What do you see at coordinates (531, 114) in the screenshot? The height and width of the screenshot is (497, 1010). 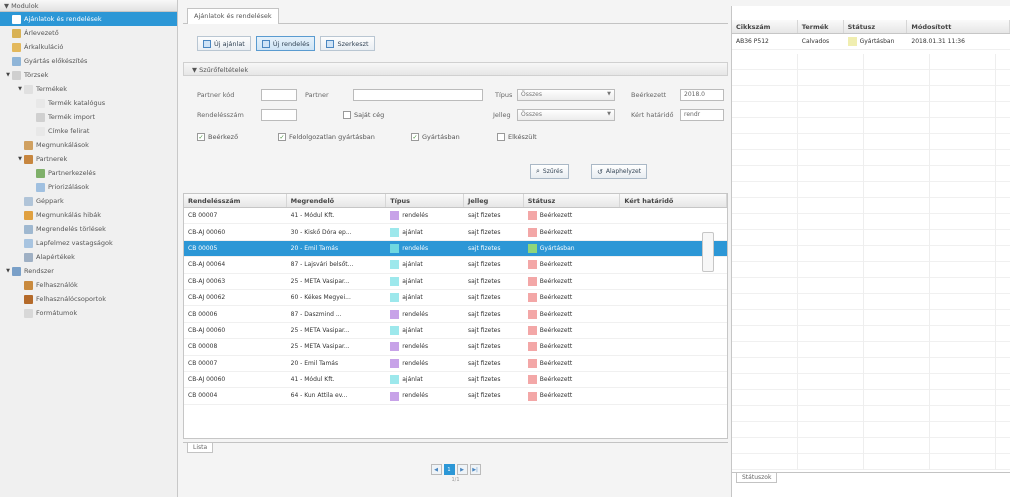 I see `nature-select-value: Összes` at bounding box center [531, 114].